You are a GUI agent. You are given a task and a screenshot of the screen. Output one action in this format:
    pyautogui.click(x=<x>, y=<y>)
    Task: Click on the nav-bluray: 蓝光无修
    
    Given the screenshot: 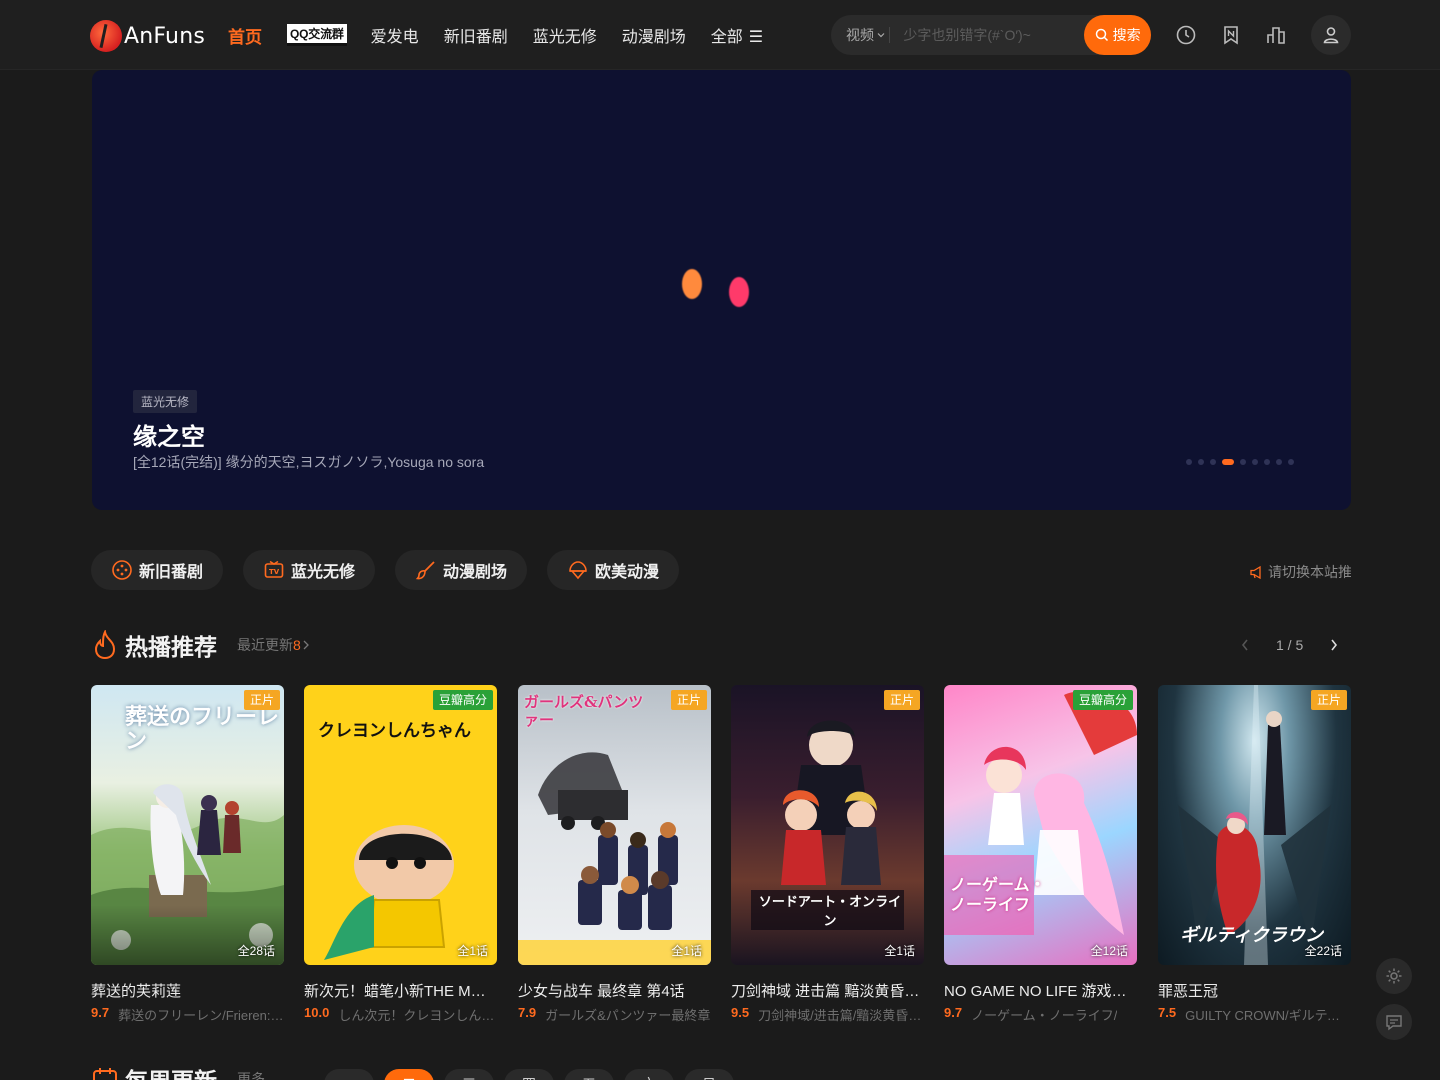 What is the action you would take?
    pyautogui.click(x=565, y=35)
    